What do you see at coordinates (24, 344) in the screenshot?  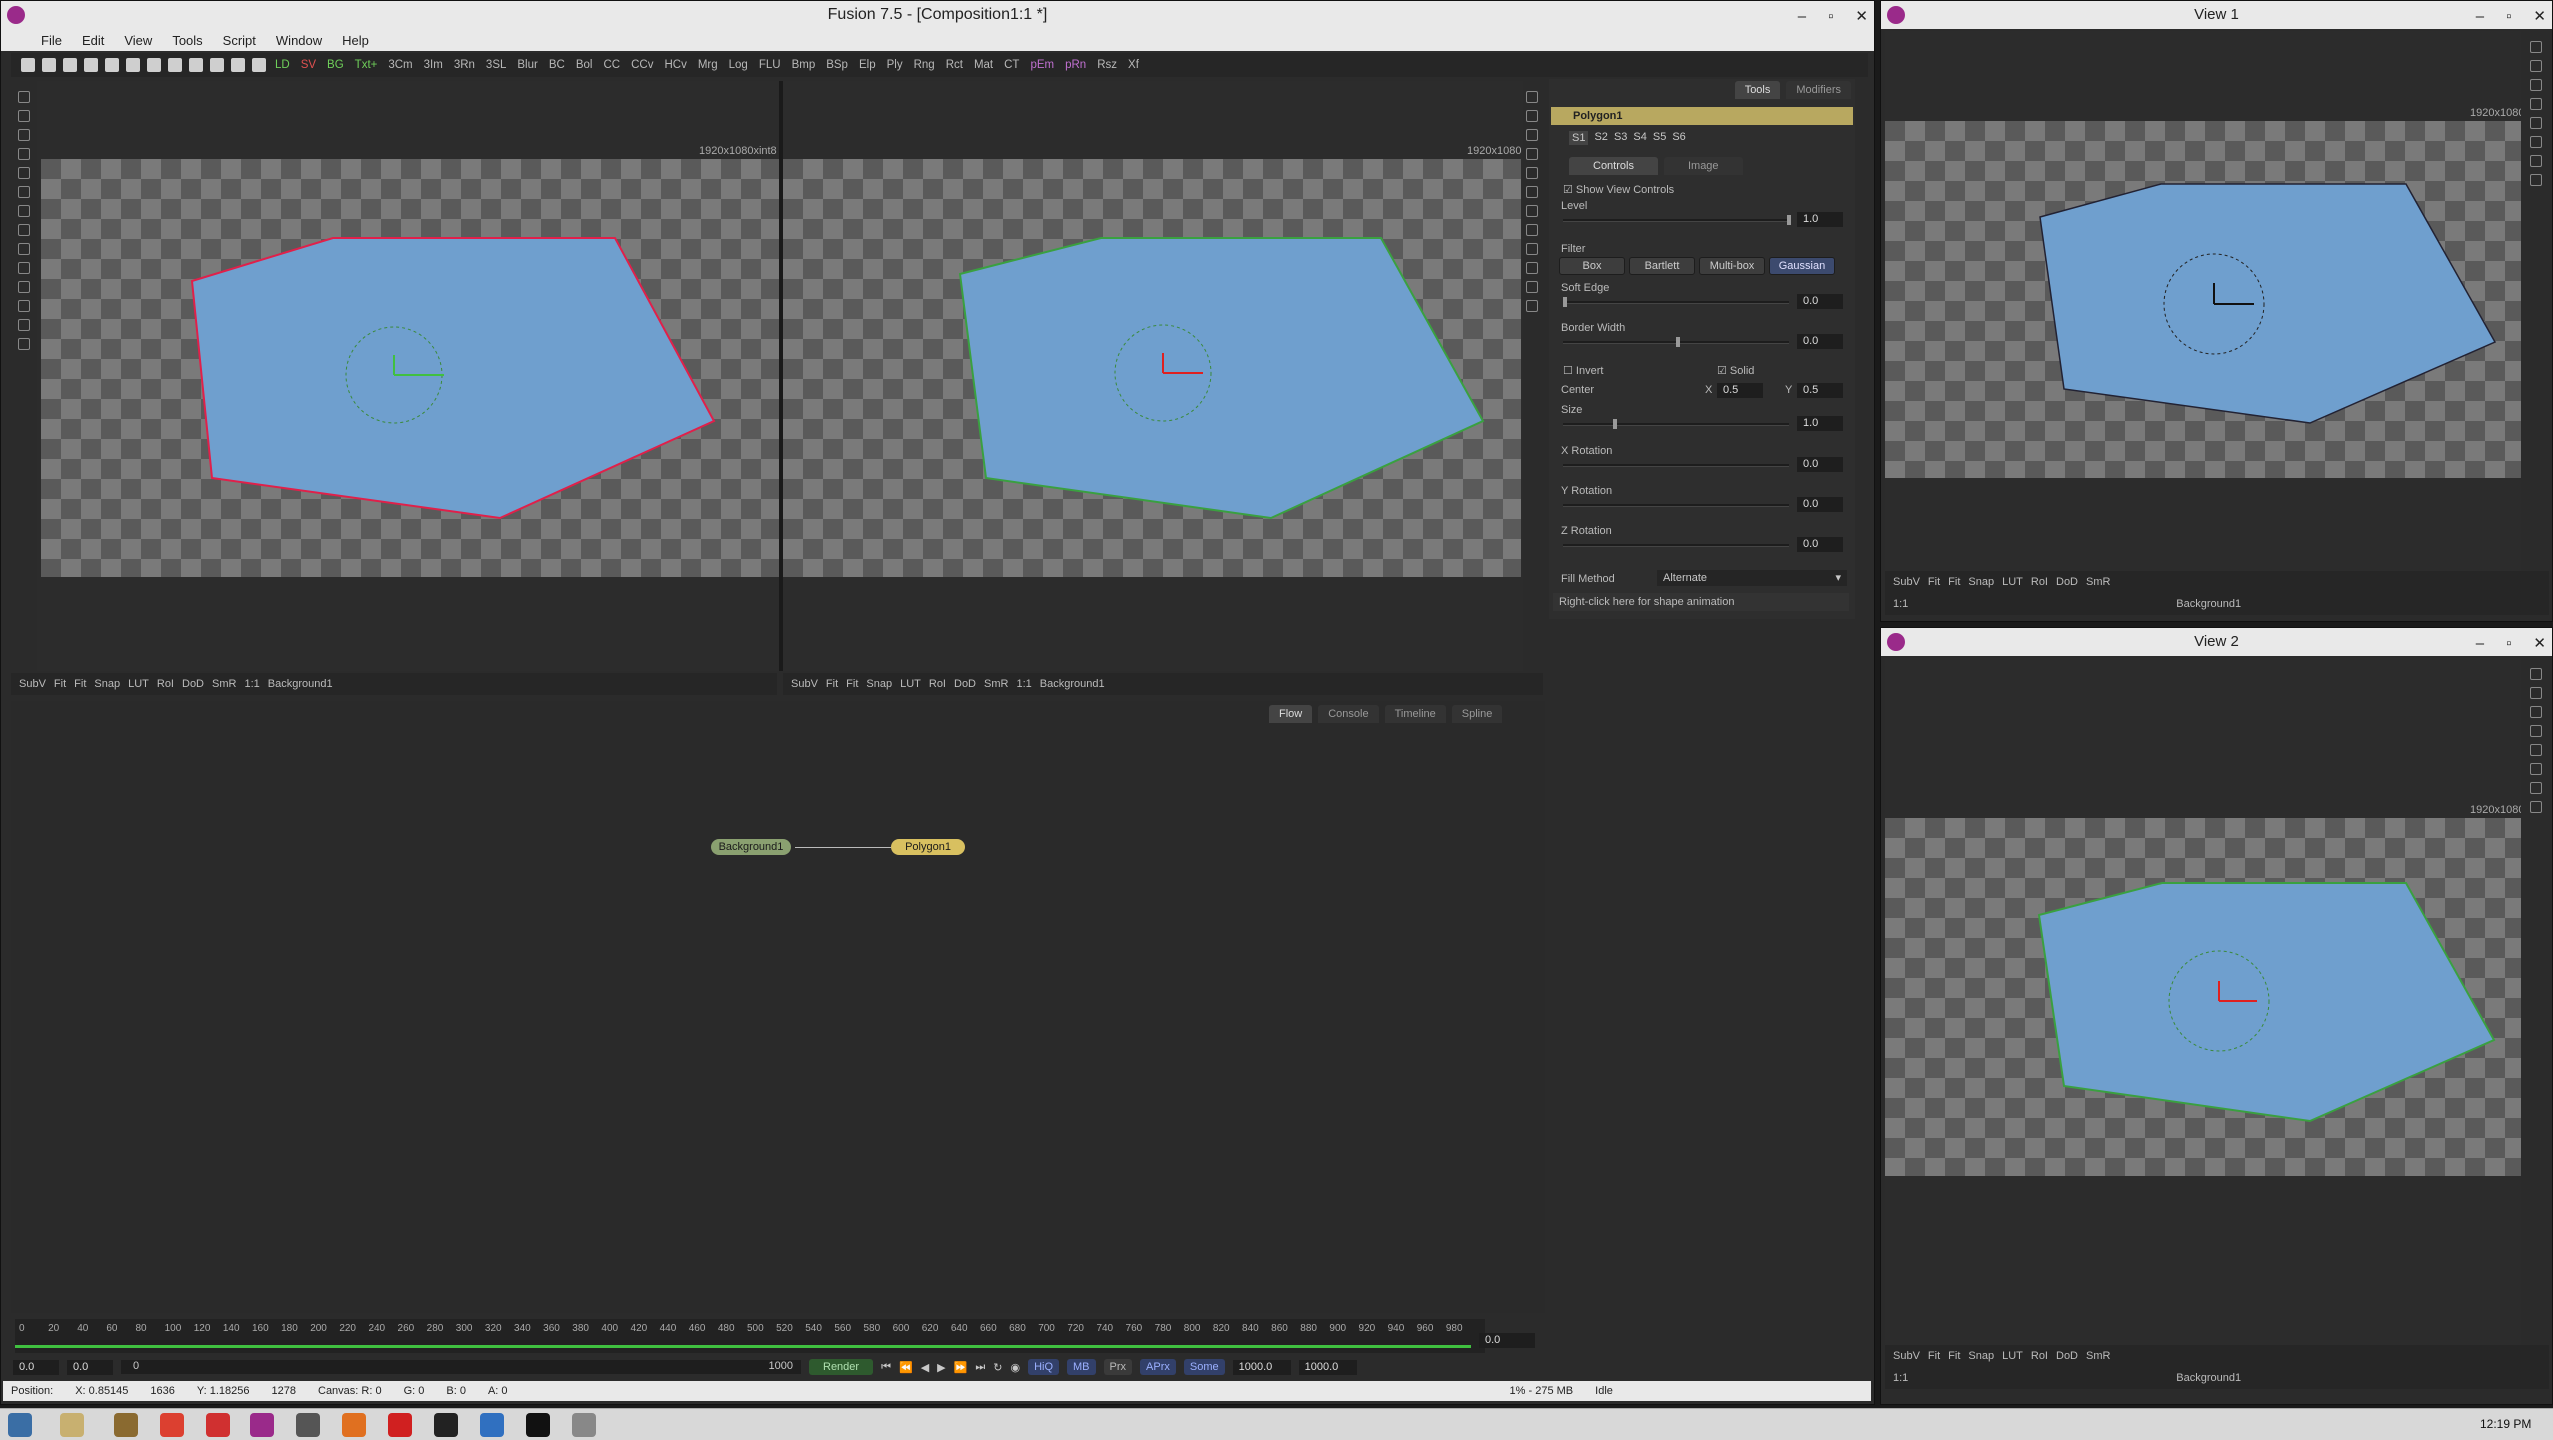 I see `roto-assist-icon` at bounding box center [24, 344].